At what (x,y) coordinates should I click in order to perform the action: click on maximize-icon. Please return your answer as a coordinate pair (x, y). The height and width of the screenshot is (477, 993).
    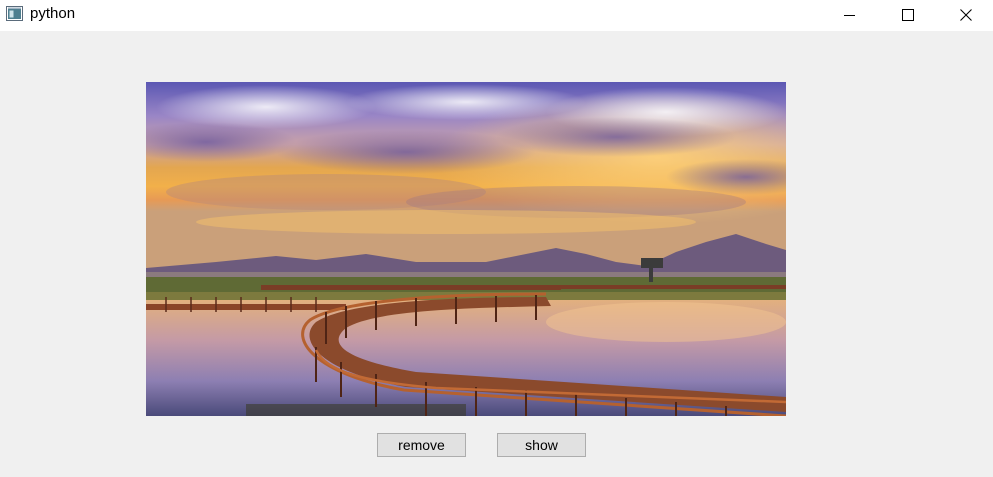
    Looking at the image, I should click on (908, 15).